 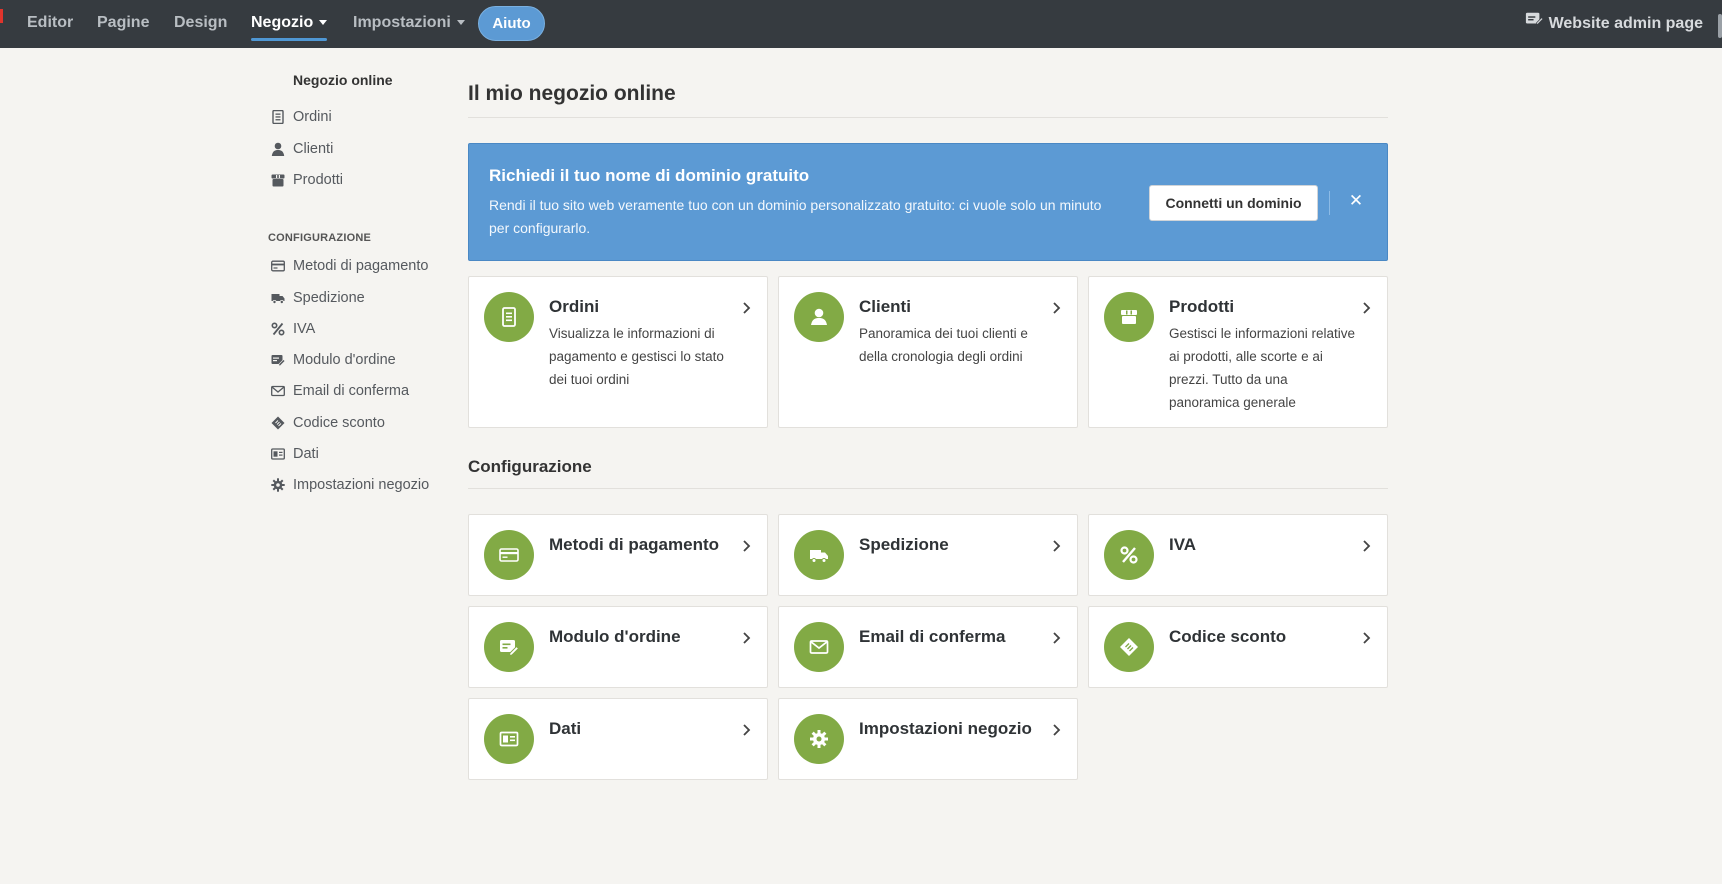 What do you see at coordinates (615, 636) in the screenshot?
I see `card-title: Modulo d'ordine` at bounding box center [615, 636].